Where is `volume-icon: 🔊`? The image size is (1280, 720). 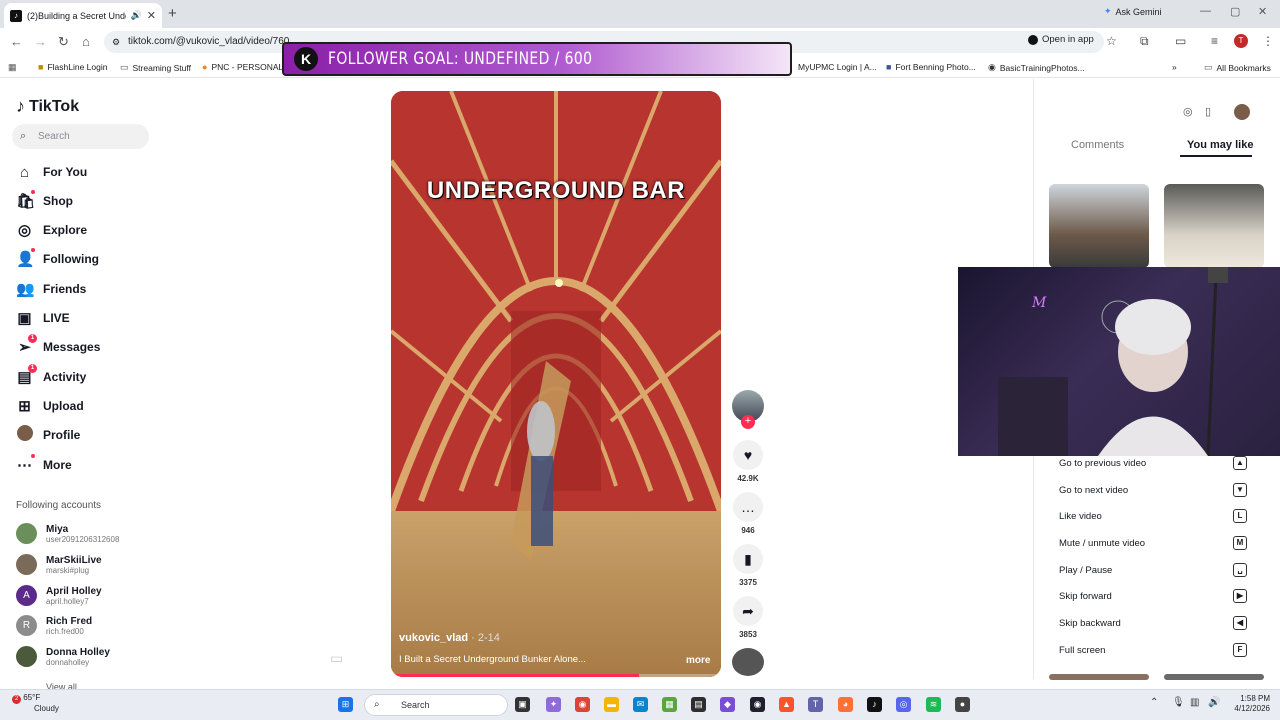 volume-icon: 🔊 is located at coordinates (1214, 702).